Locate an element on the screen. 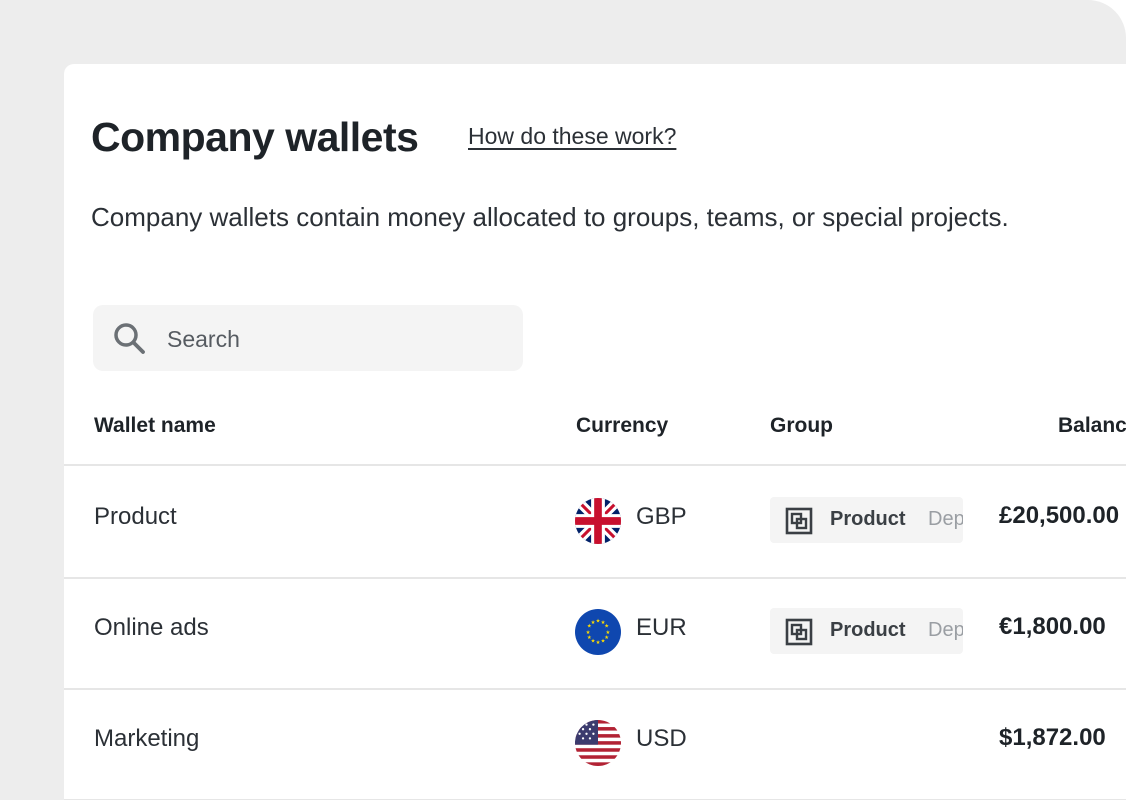 This screenshot has width=1126, height=800. search-icon is located at coordinates (129, 338).